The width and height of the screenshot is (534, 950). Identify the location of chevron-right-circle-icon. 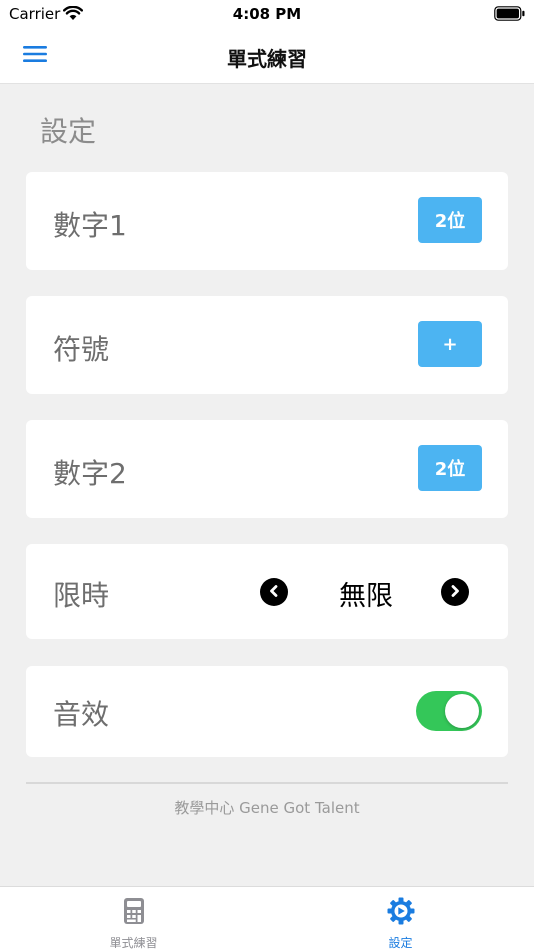
(455, 592).